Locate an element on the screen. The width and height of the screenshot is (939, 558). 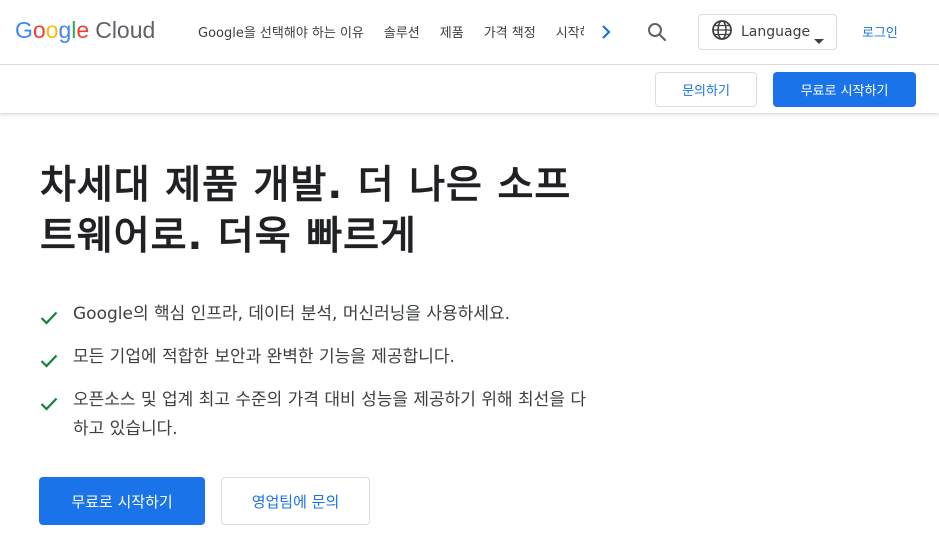
contact-sales-button: 영업팀에 문의 is located at coordinates (295, 501).